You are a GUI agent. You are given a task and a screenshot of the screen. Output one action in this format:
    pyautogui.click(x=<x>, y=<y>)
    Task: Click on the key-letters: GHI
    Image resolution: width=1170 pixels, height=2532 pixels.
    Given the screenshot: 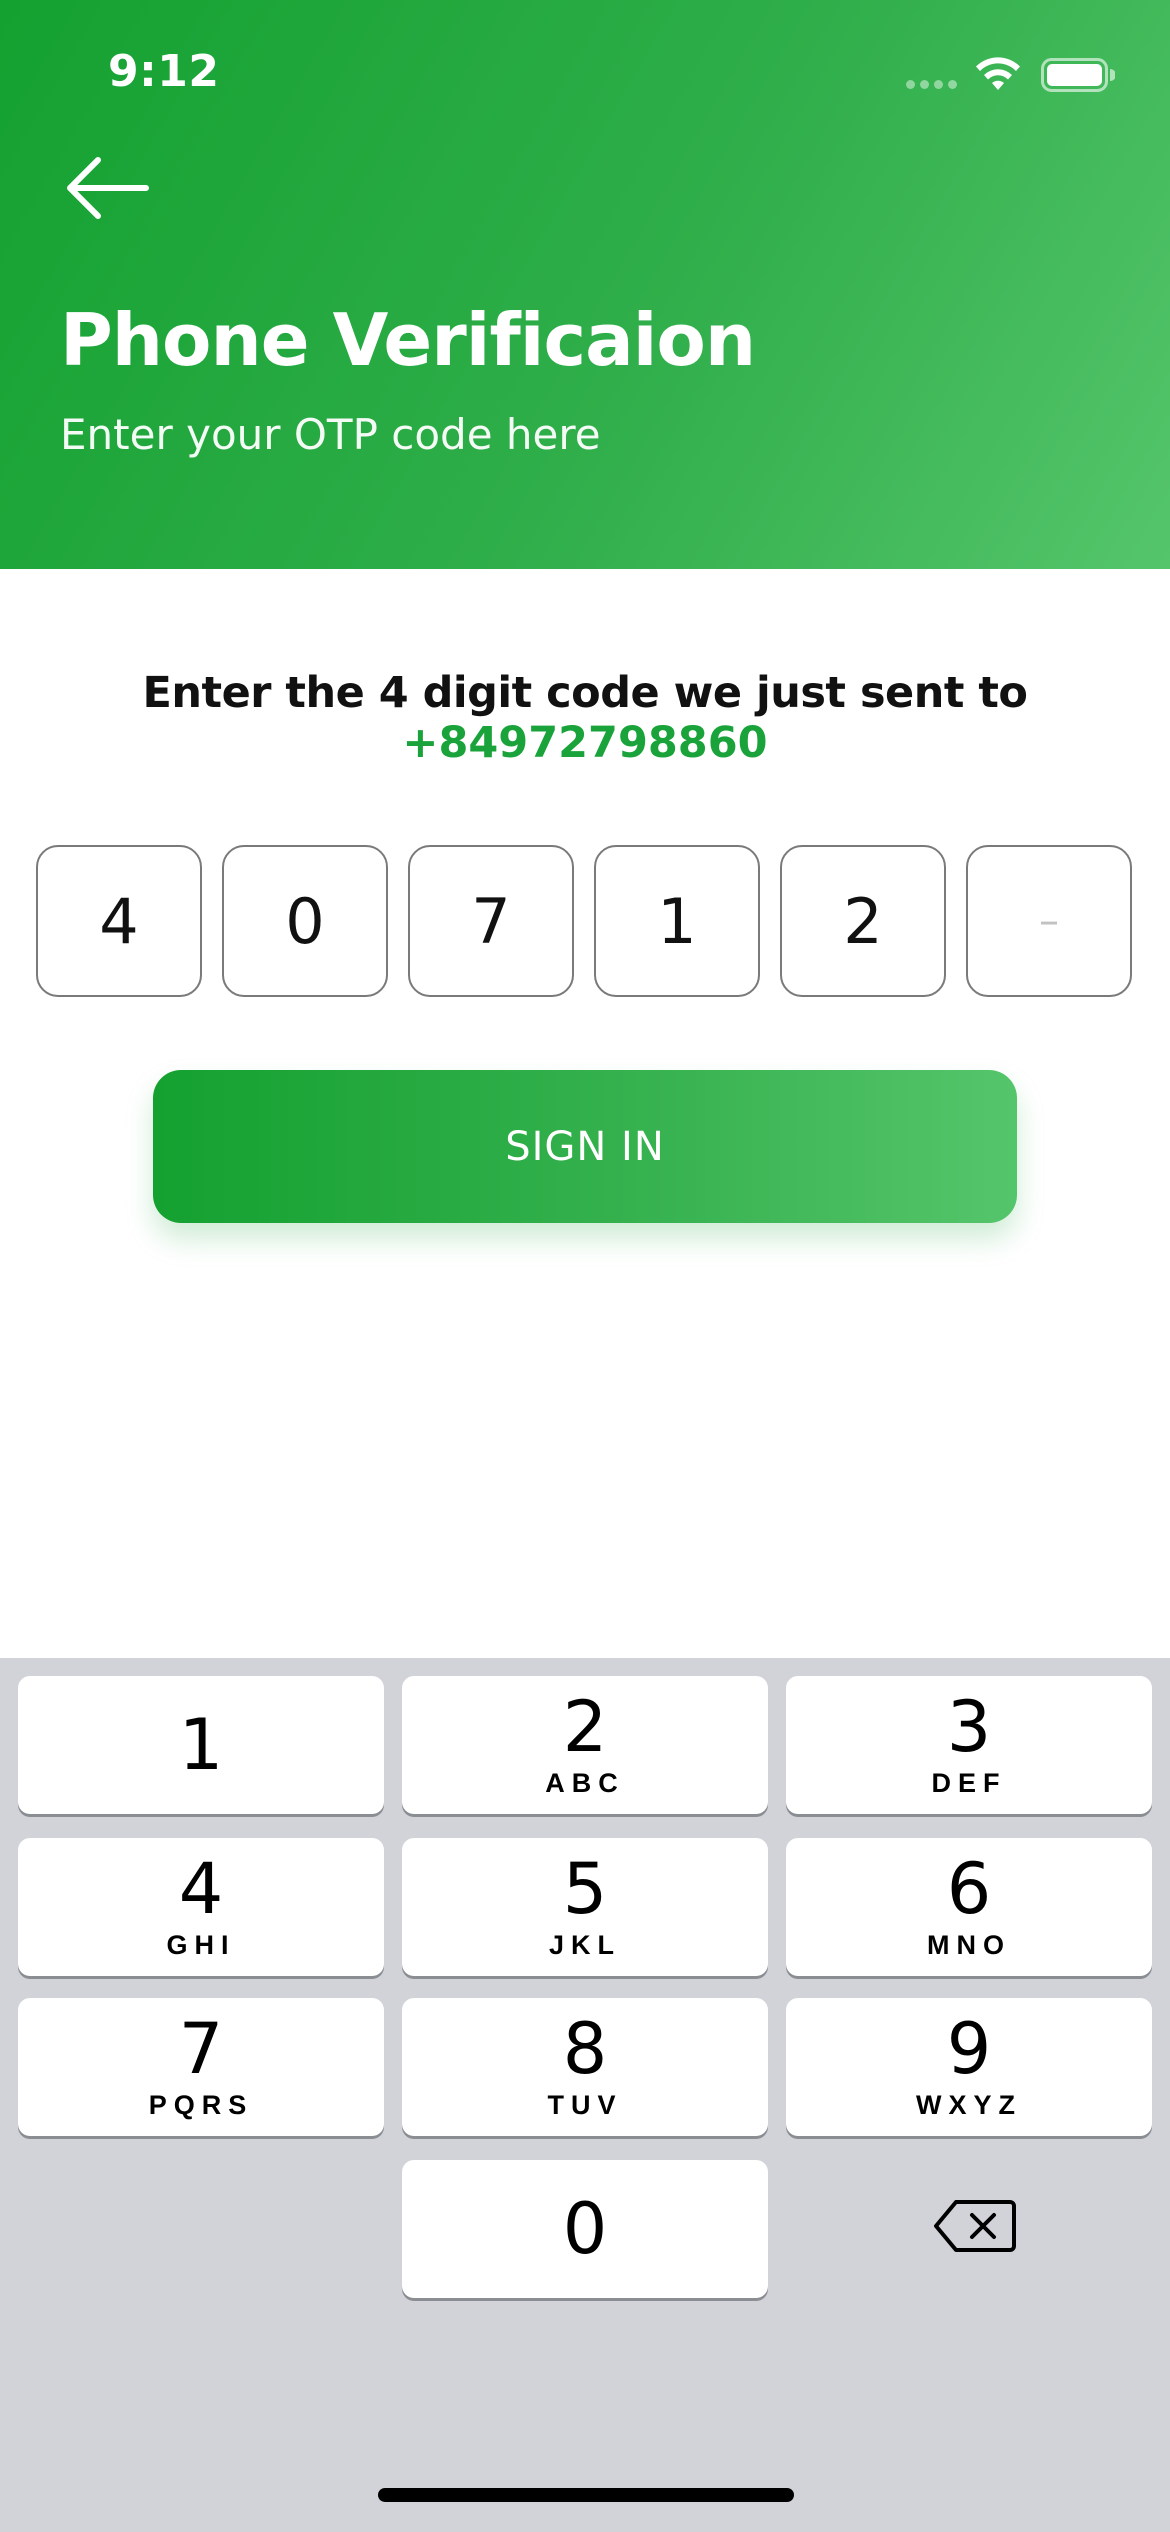 What is the action you would take?
    pyautogui.click(x=201, y=1945)
    